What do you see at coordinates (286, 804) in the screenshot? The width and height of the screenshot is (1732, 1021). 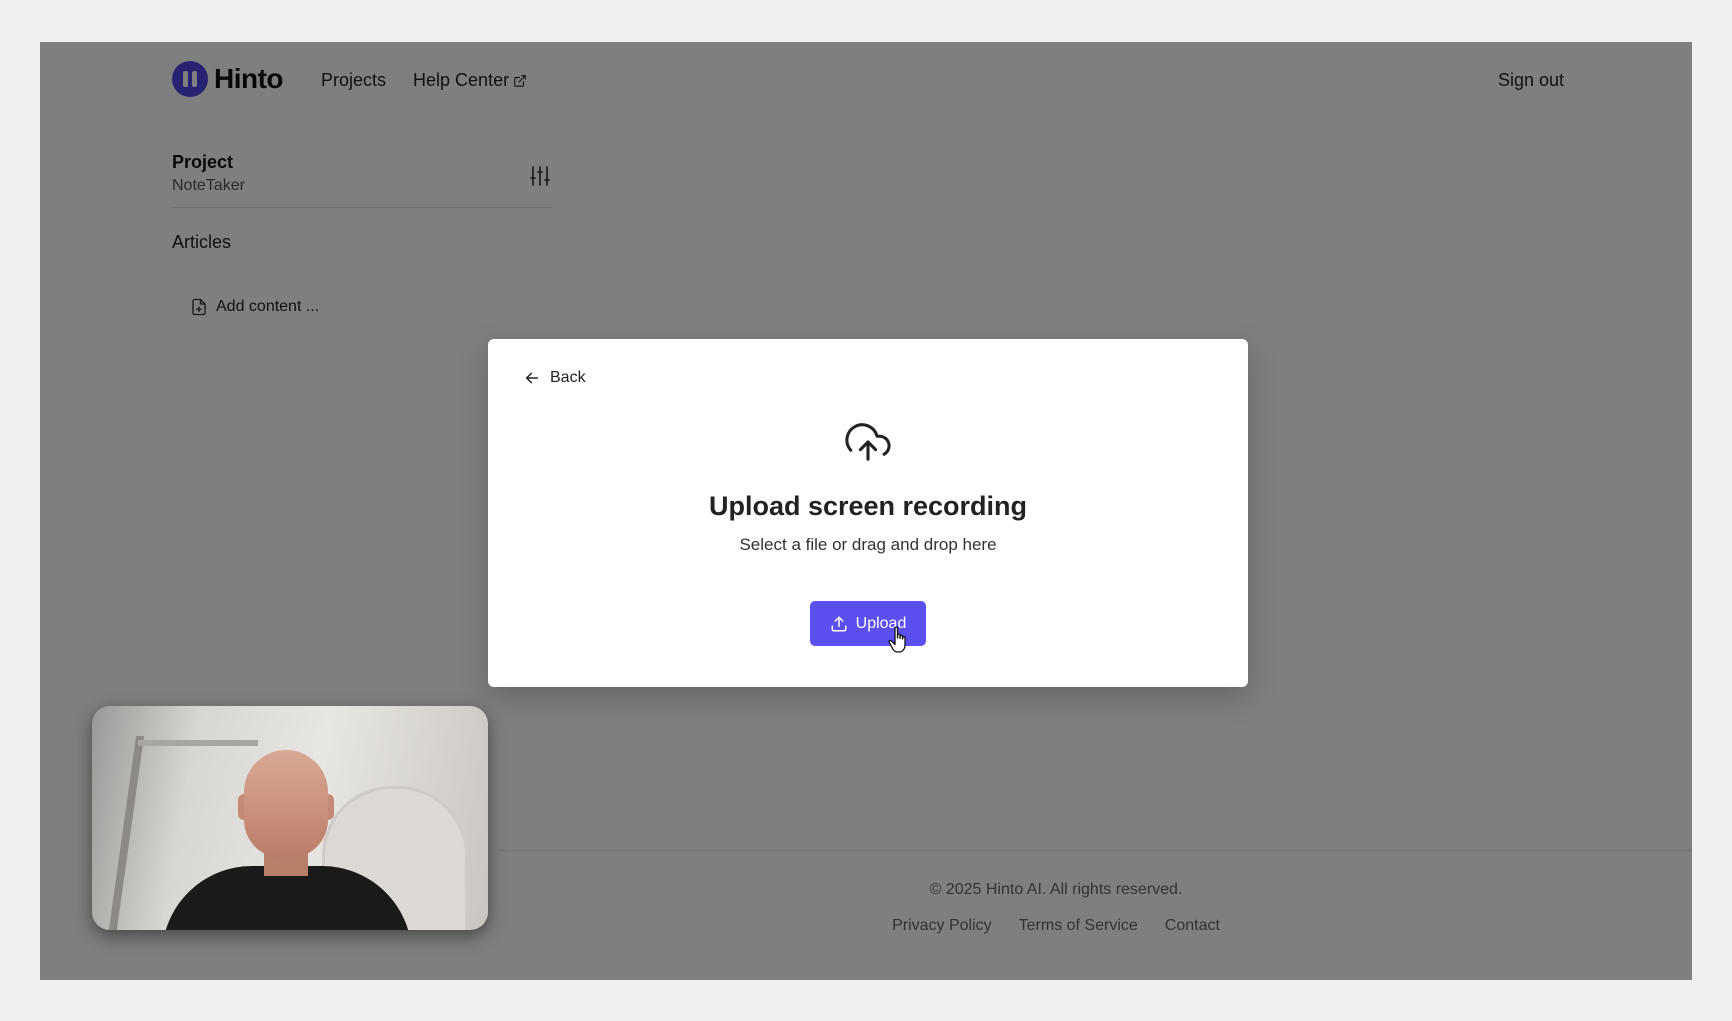 I see `webcam-person-head` at bounding box center [286, 804].